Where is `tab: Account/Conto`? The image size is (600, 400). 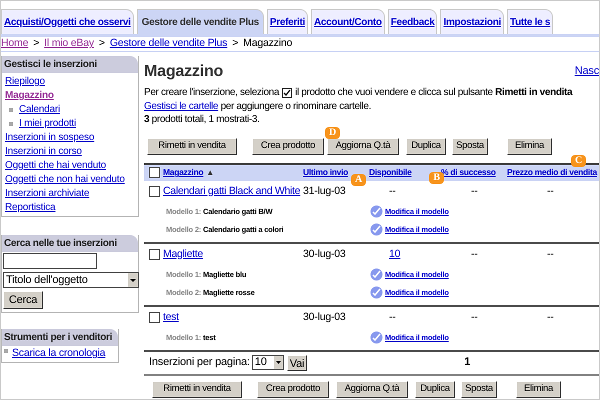
tab: Account/Conto is located at coordinates (347, 21).